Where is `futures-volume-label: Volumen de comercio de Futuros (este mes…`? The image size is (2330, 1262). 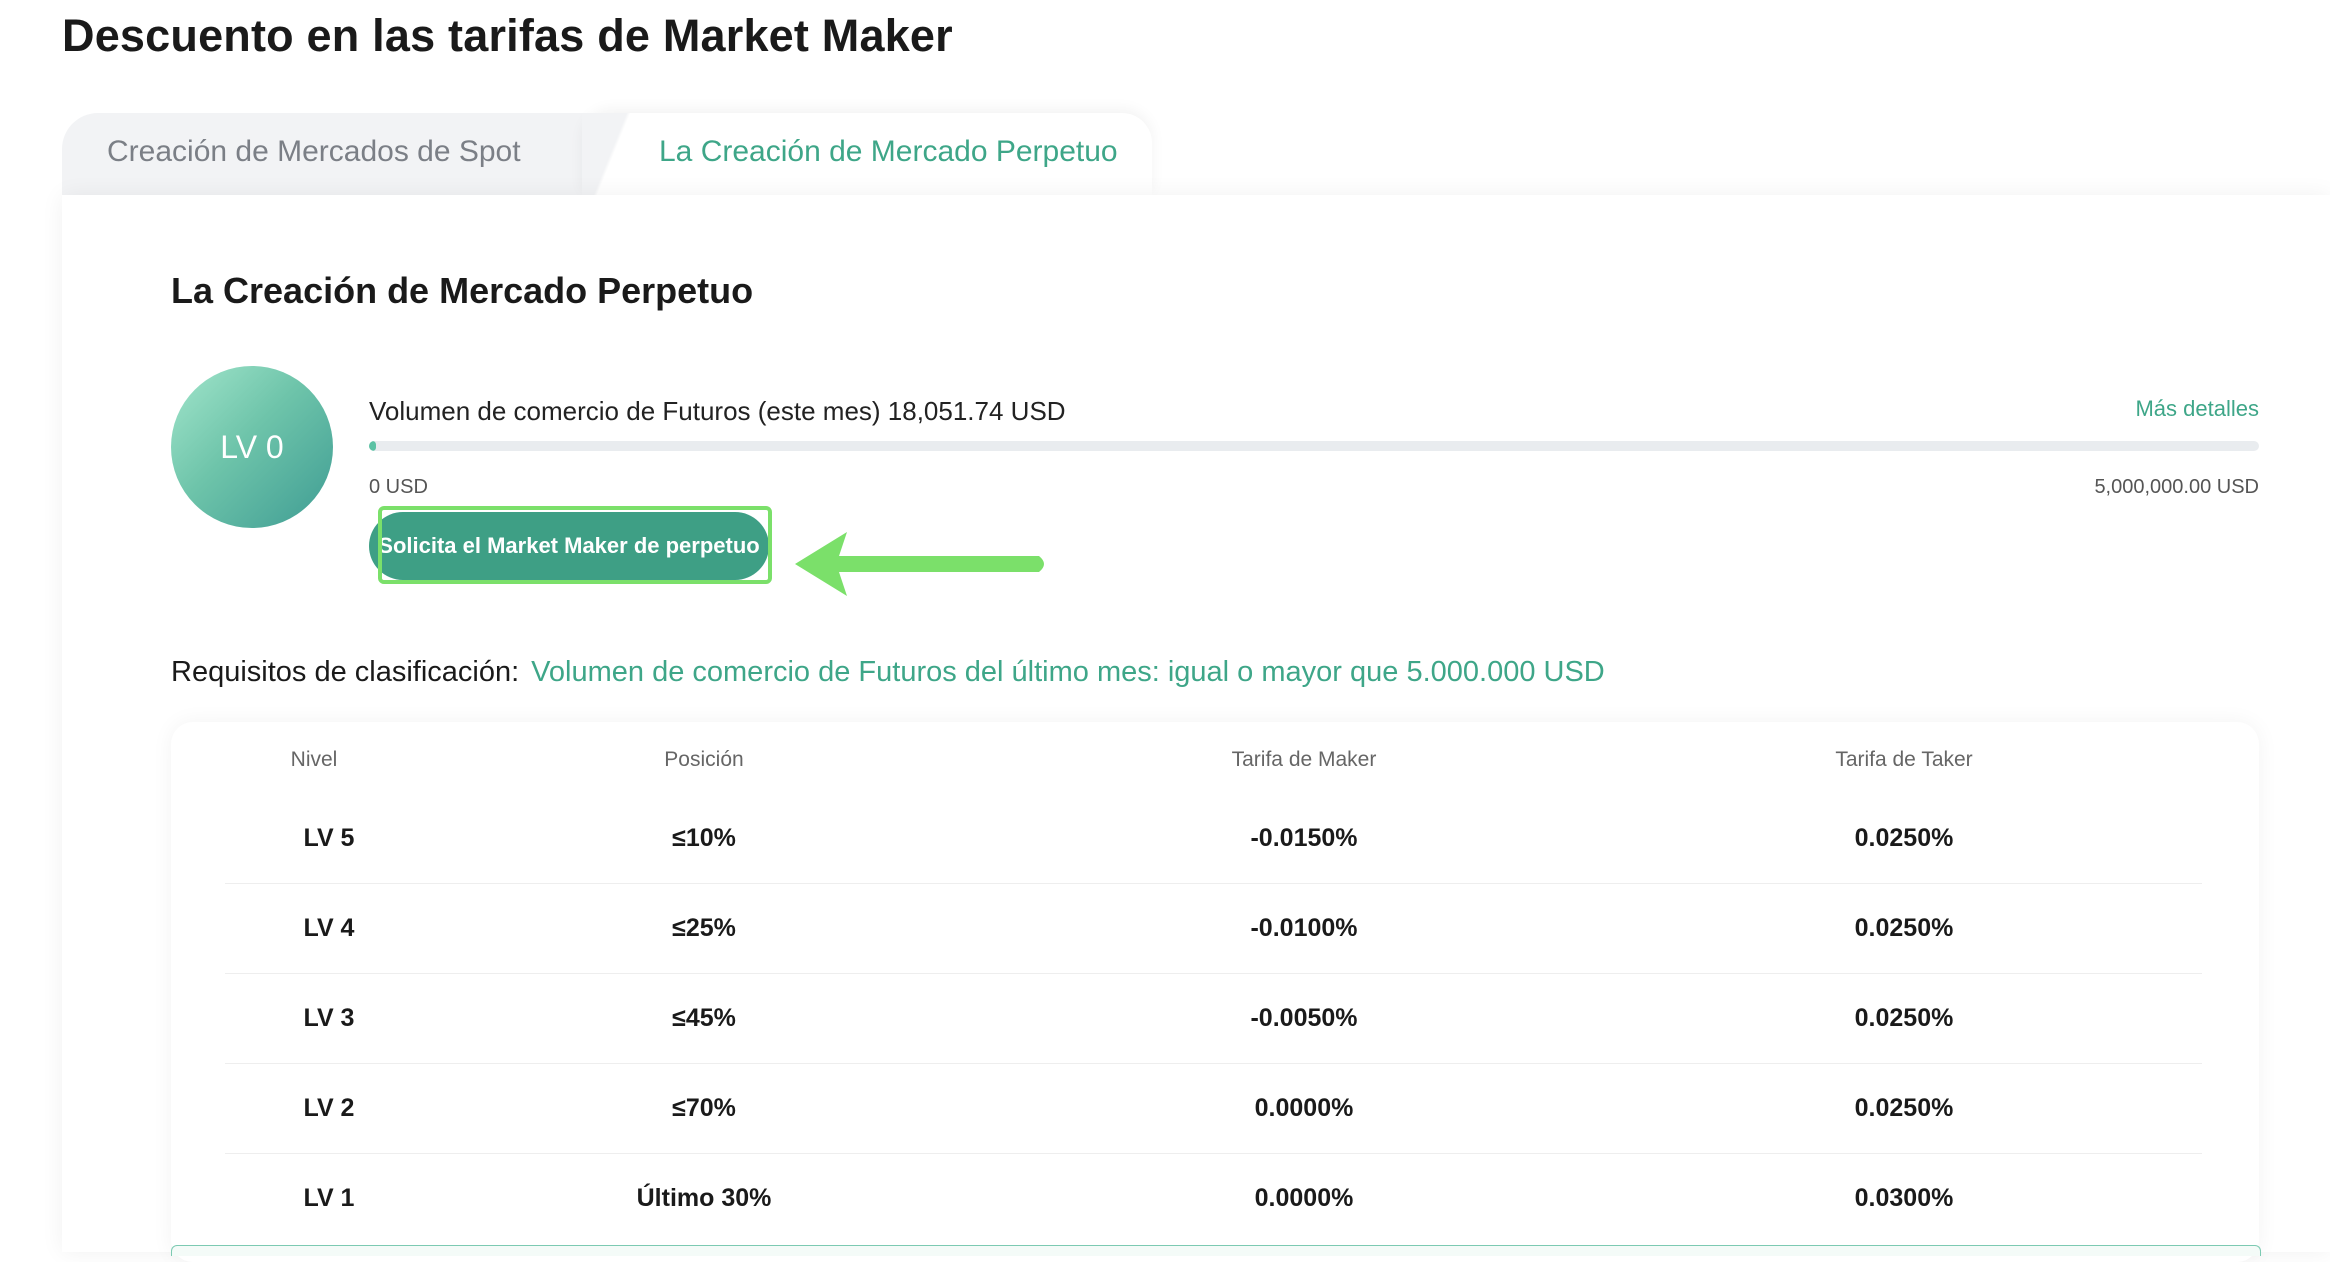 futures-volume-label: Volumen de comercio de Futuros (este mes… is located at coordinates (717, 411).